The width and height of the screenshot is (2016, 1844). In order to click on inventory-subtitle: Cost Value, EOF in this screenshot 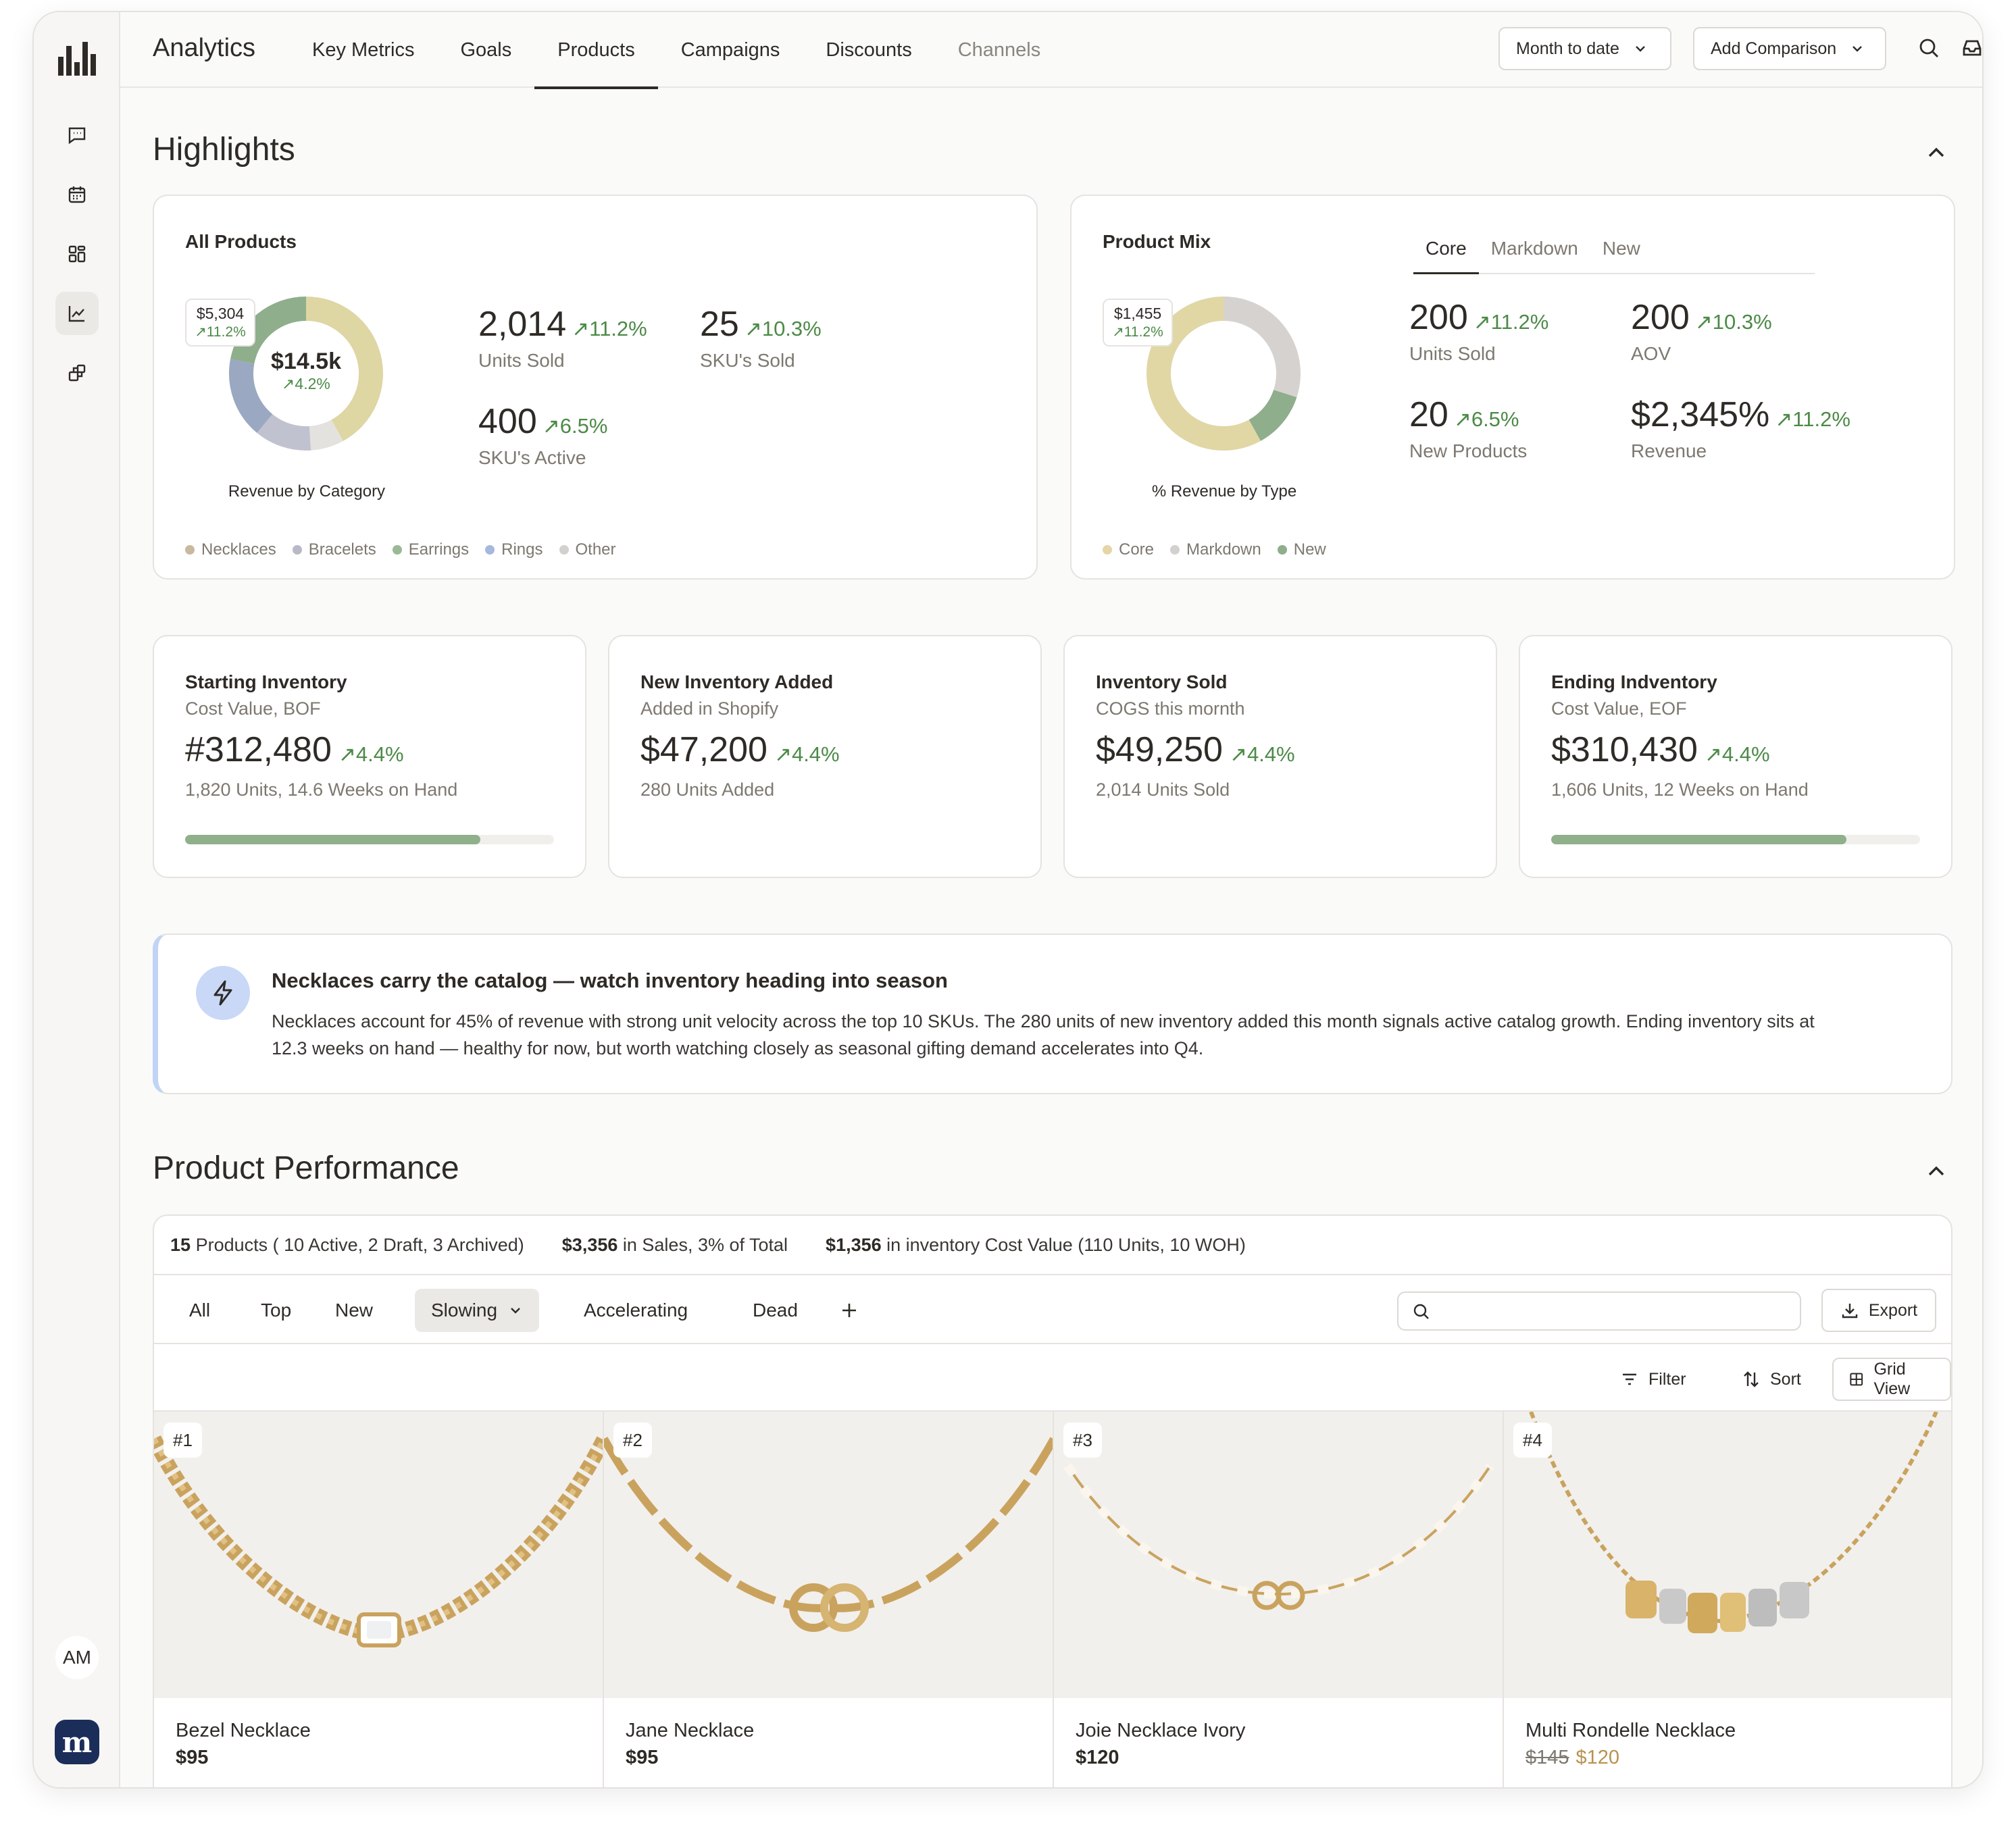, I will do `click(1619, 708)`.